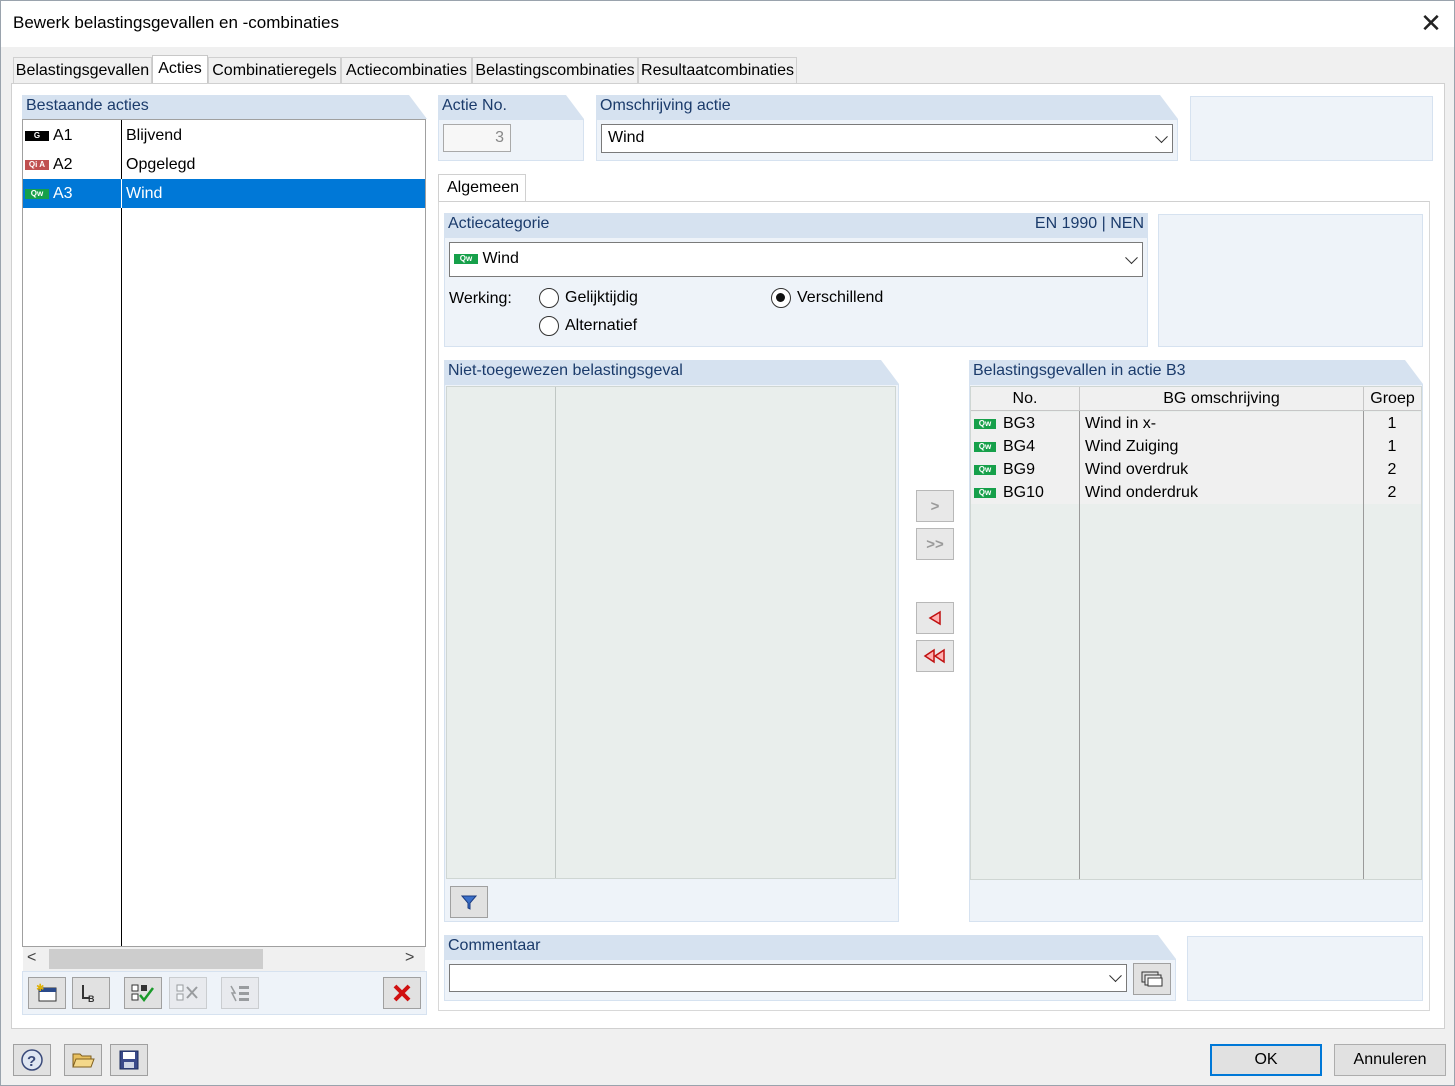 The image size is (1455, 1086). What do you see at coordinates (935, 506) in the screenshot?
I see `move-right-button: >` at bounding box center [935, 506].